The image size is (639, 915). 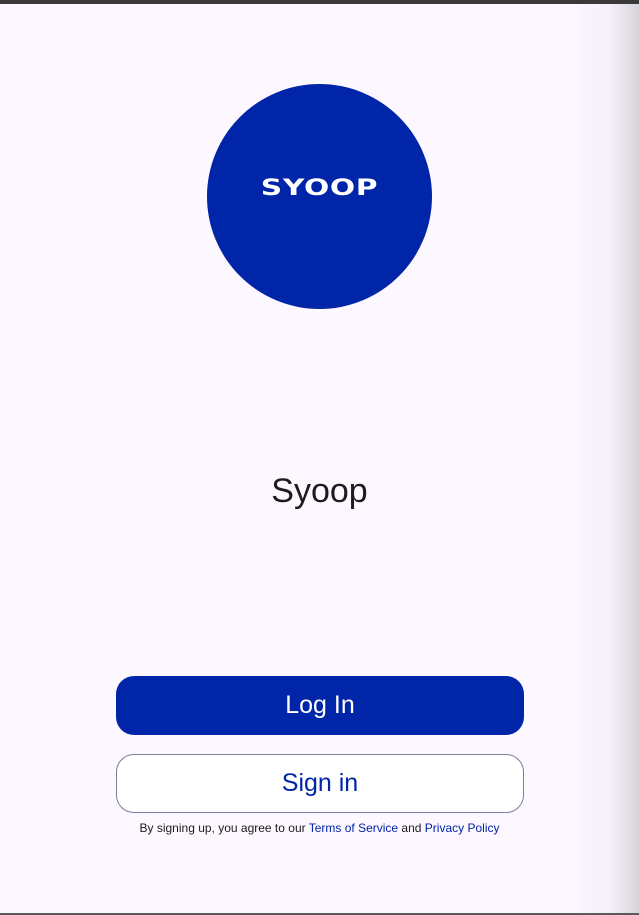 I want to click on legal-prefix: By signing up, you agree to our, so click(x=224, y=828).